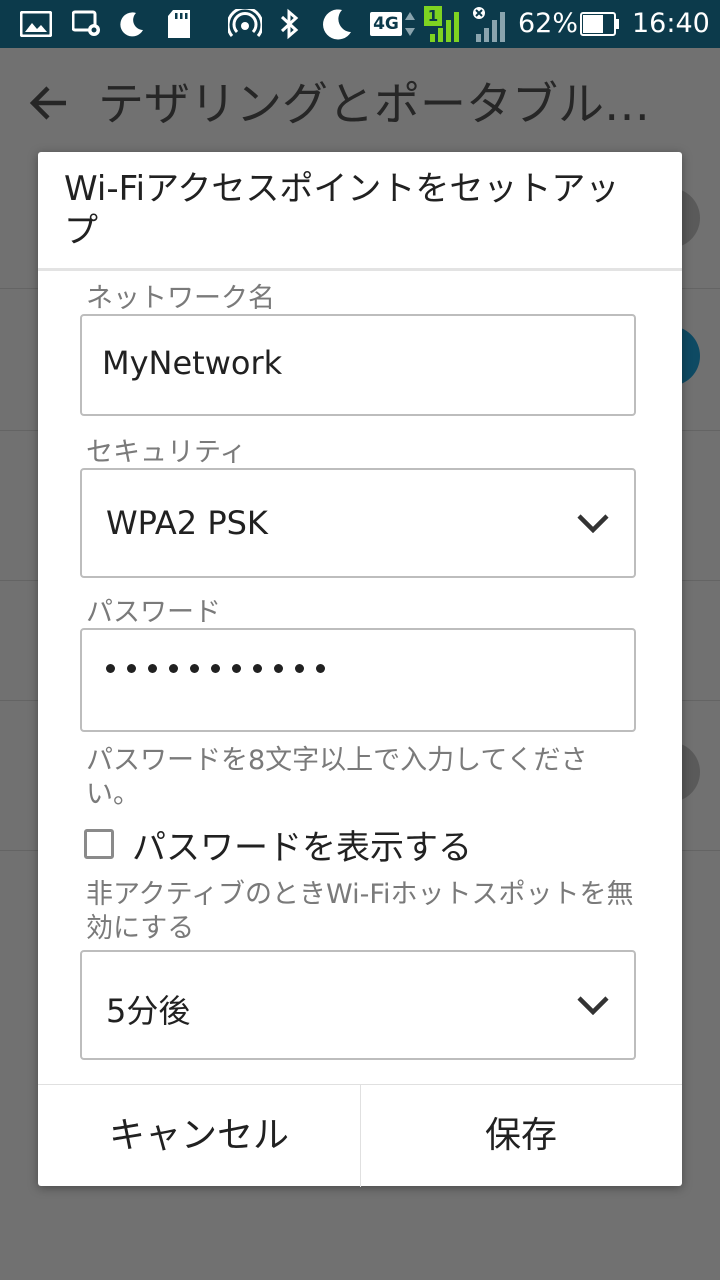  Describe the element at coordinates (148, 1011) in the screenshot. I see `timeout-selected-value: 5分後` at that location.